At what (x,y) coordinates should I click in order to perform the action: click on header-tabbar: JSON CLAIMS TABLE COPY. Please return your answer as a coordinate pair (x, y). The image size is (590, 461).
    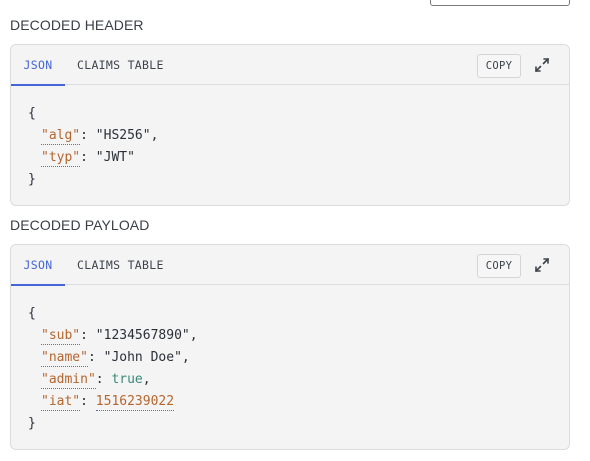
    Looking at the image, I should click on (290, 65).